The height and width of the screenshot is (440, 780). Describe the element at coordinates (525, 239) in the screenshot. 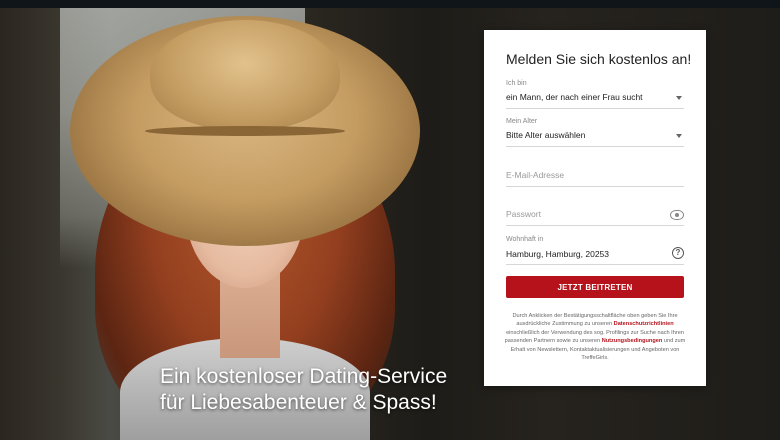

I see `location-label: Wohnhaft in` at that location.